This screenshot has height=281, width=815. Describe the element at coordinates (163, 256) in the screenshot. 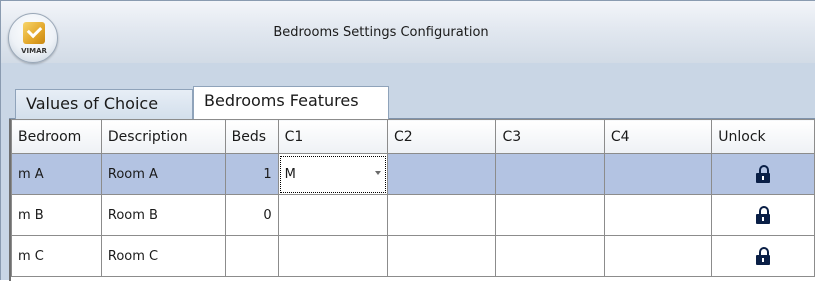

I see `description-cell: Room C` at that location.